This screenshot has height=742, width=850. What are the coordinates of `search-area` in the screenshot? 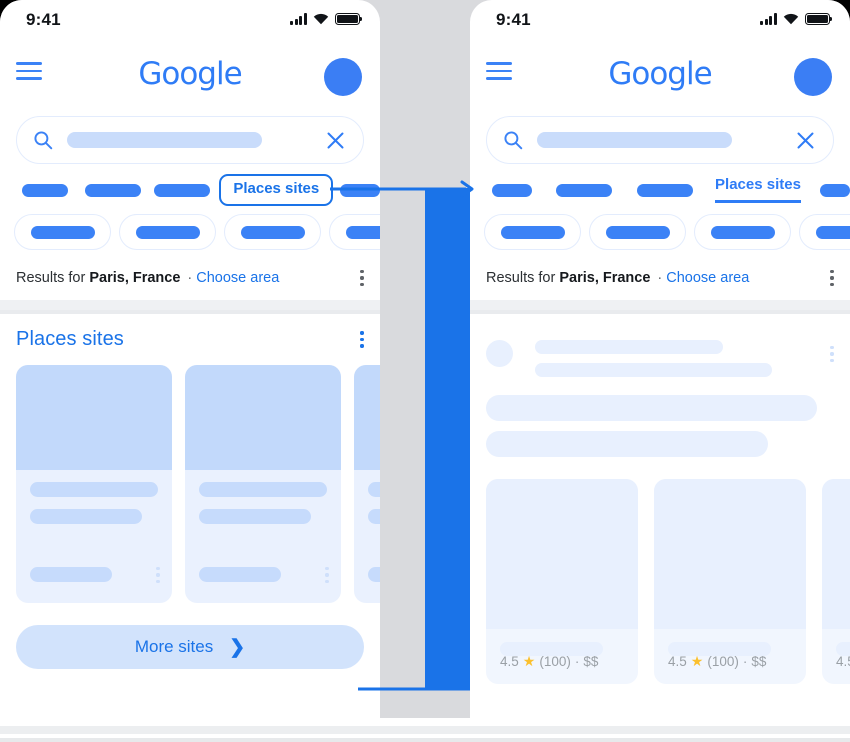 It's located at (660, 139).